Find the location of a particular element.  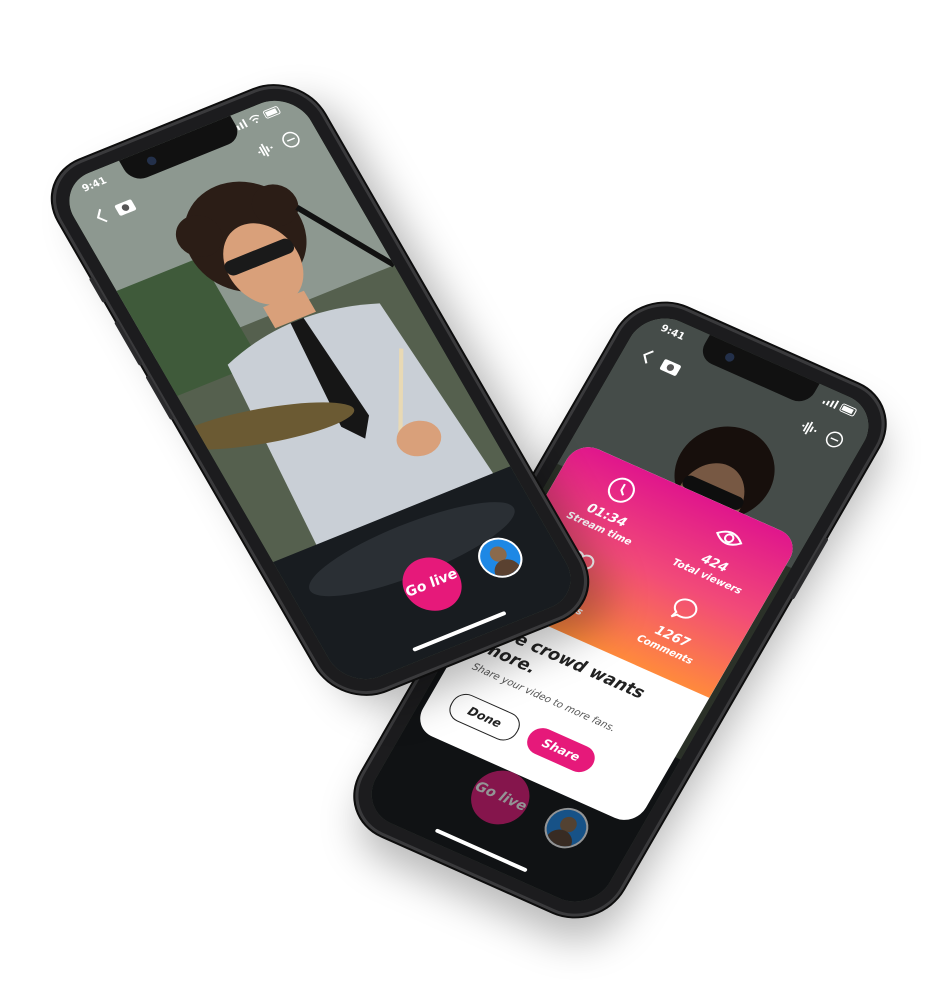

share-button: Share is located at coordinates (560, 750).